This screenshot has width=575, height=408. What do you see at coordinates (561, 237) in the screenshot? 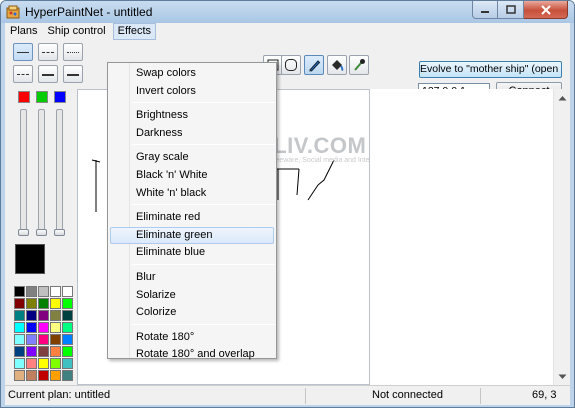
I see `vertical-scrollbar` at bounding box center [561, 237].